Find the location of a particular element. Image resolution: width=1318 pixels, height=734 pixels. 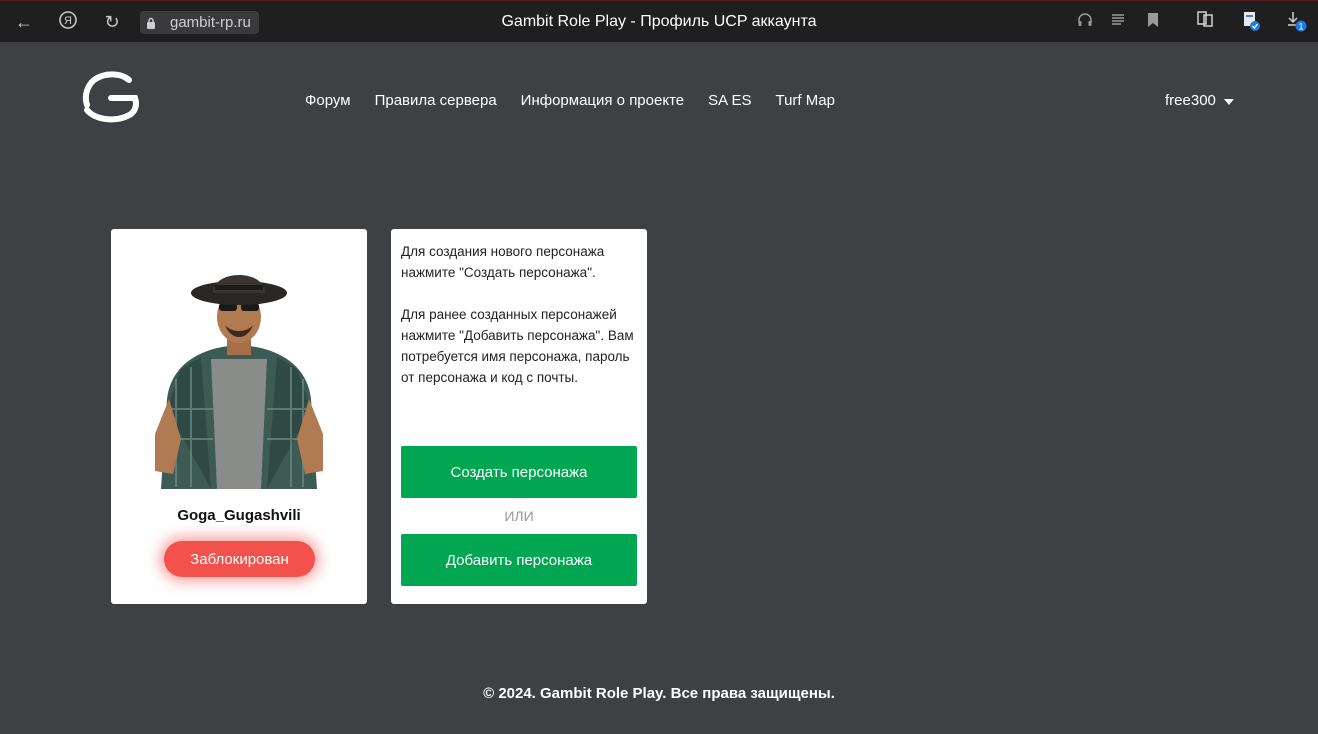

nav-server-rules: Правила сервера is located at coordinates (436, 100).